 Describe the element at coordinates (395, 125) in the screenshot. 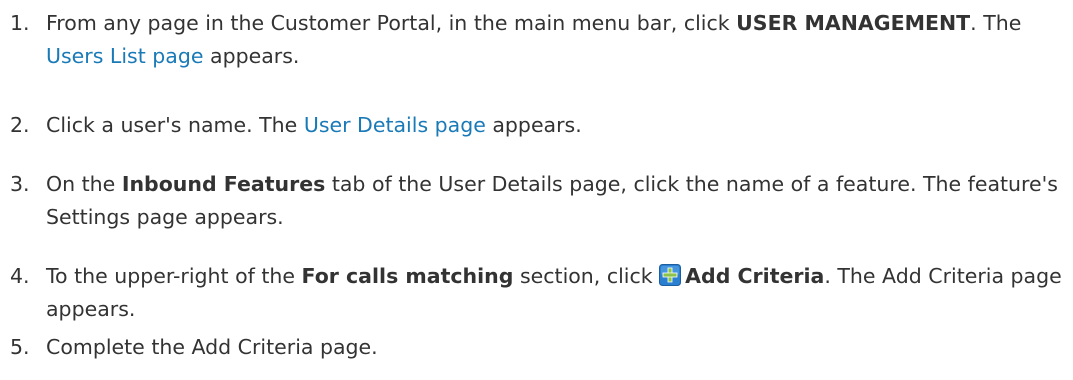

I see `user-details-page-link: User Details page` at that location.